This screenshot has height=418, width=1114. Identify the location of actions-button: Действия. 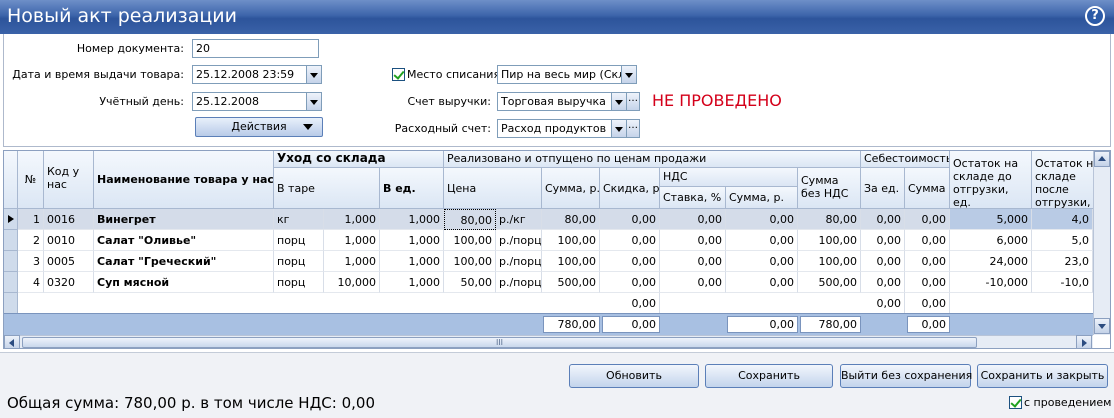
(259, 127).